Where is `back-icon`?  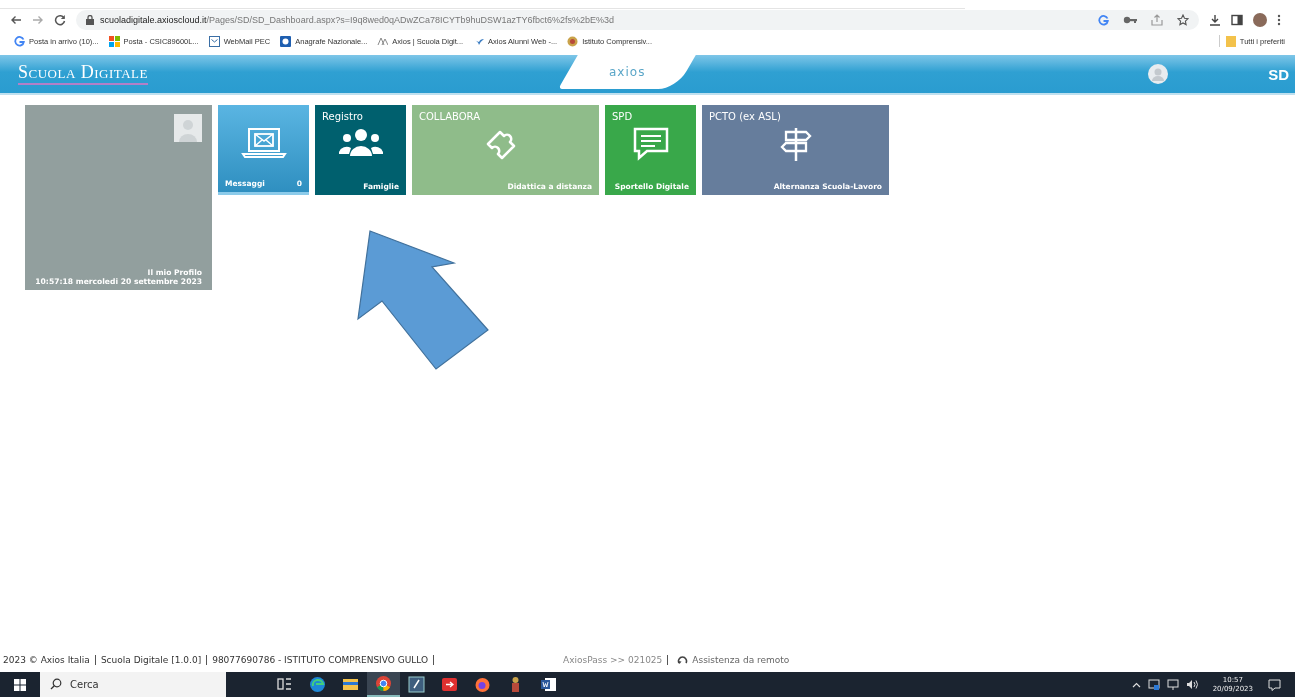
back-icon is located at coordinates (16, 20).